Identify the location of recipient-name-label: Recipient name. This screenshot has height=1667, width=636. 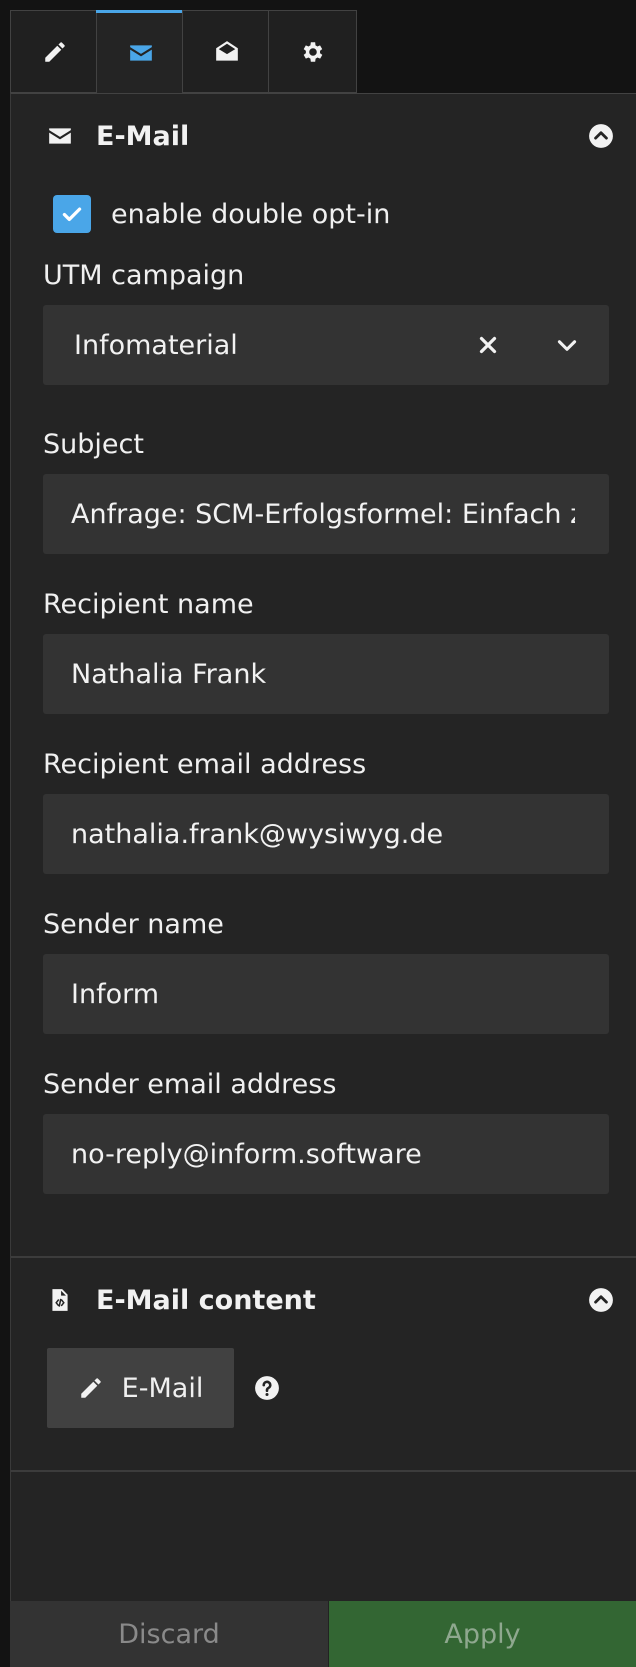
(148, 604).